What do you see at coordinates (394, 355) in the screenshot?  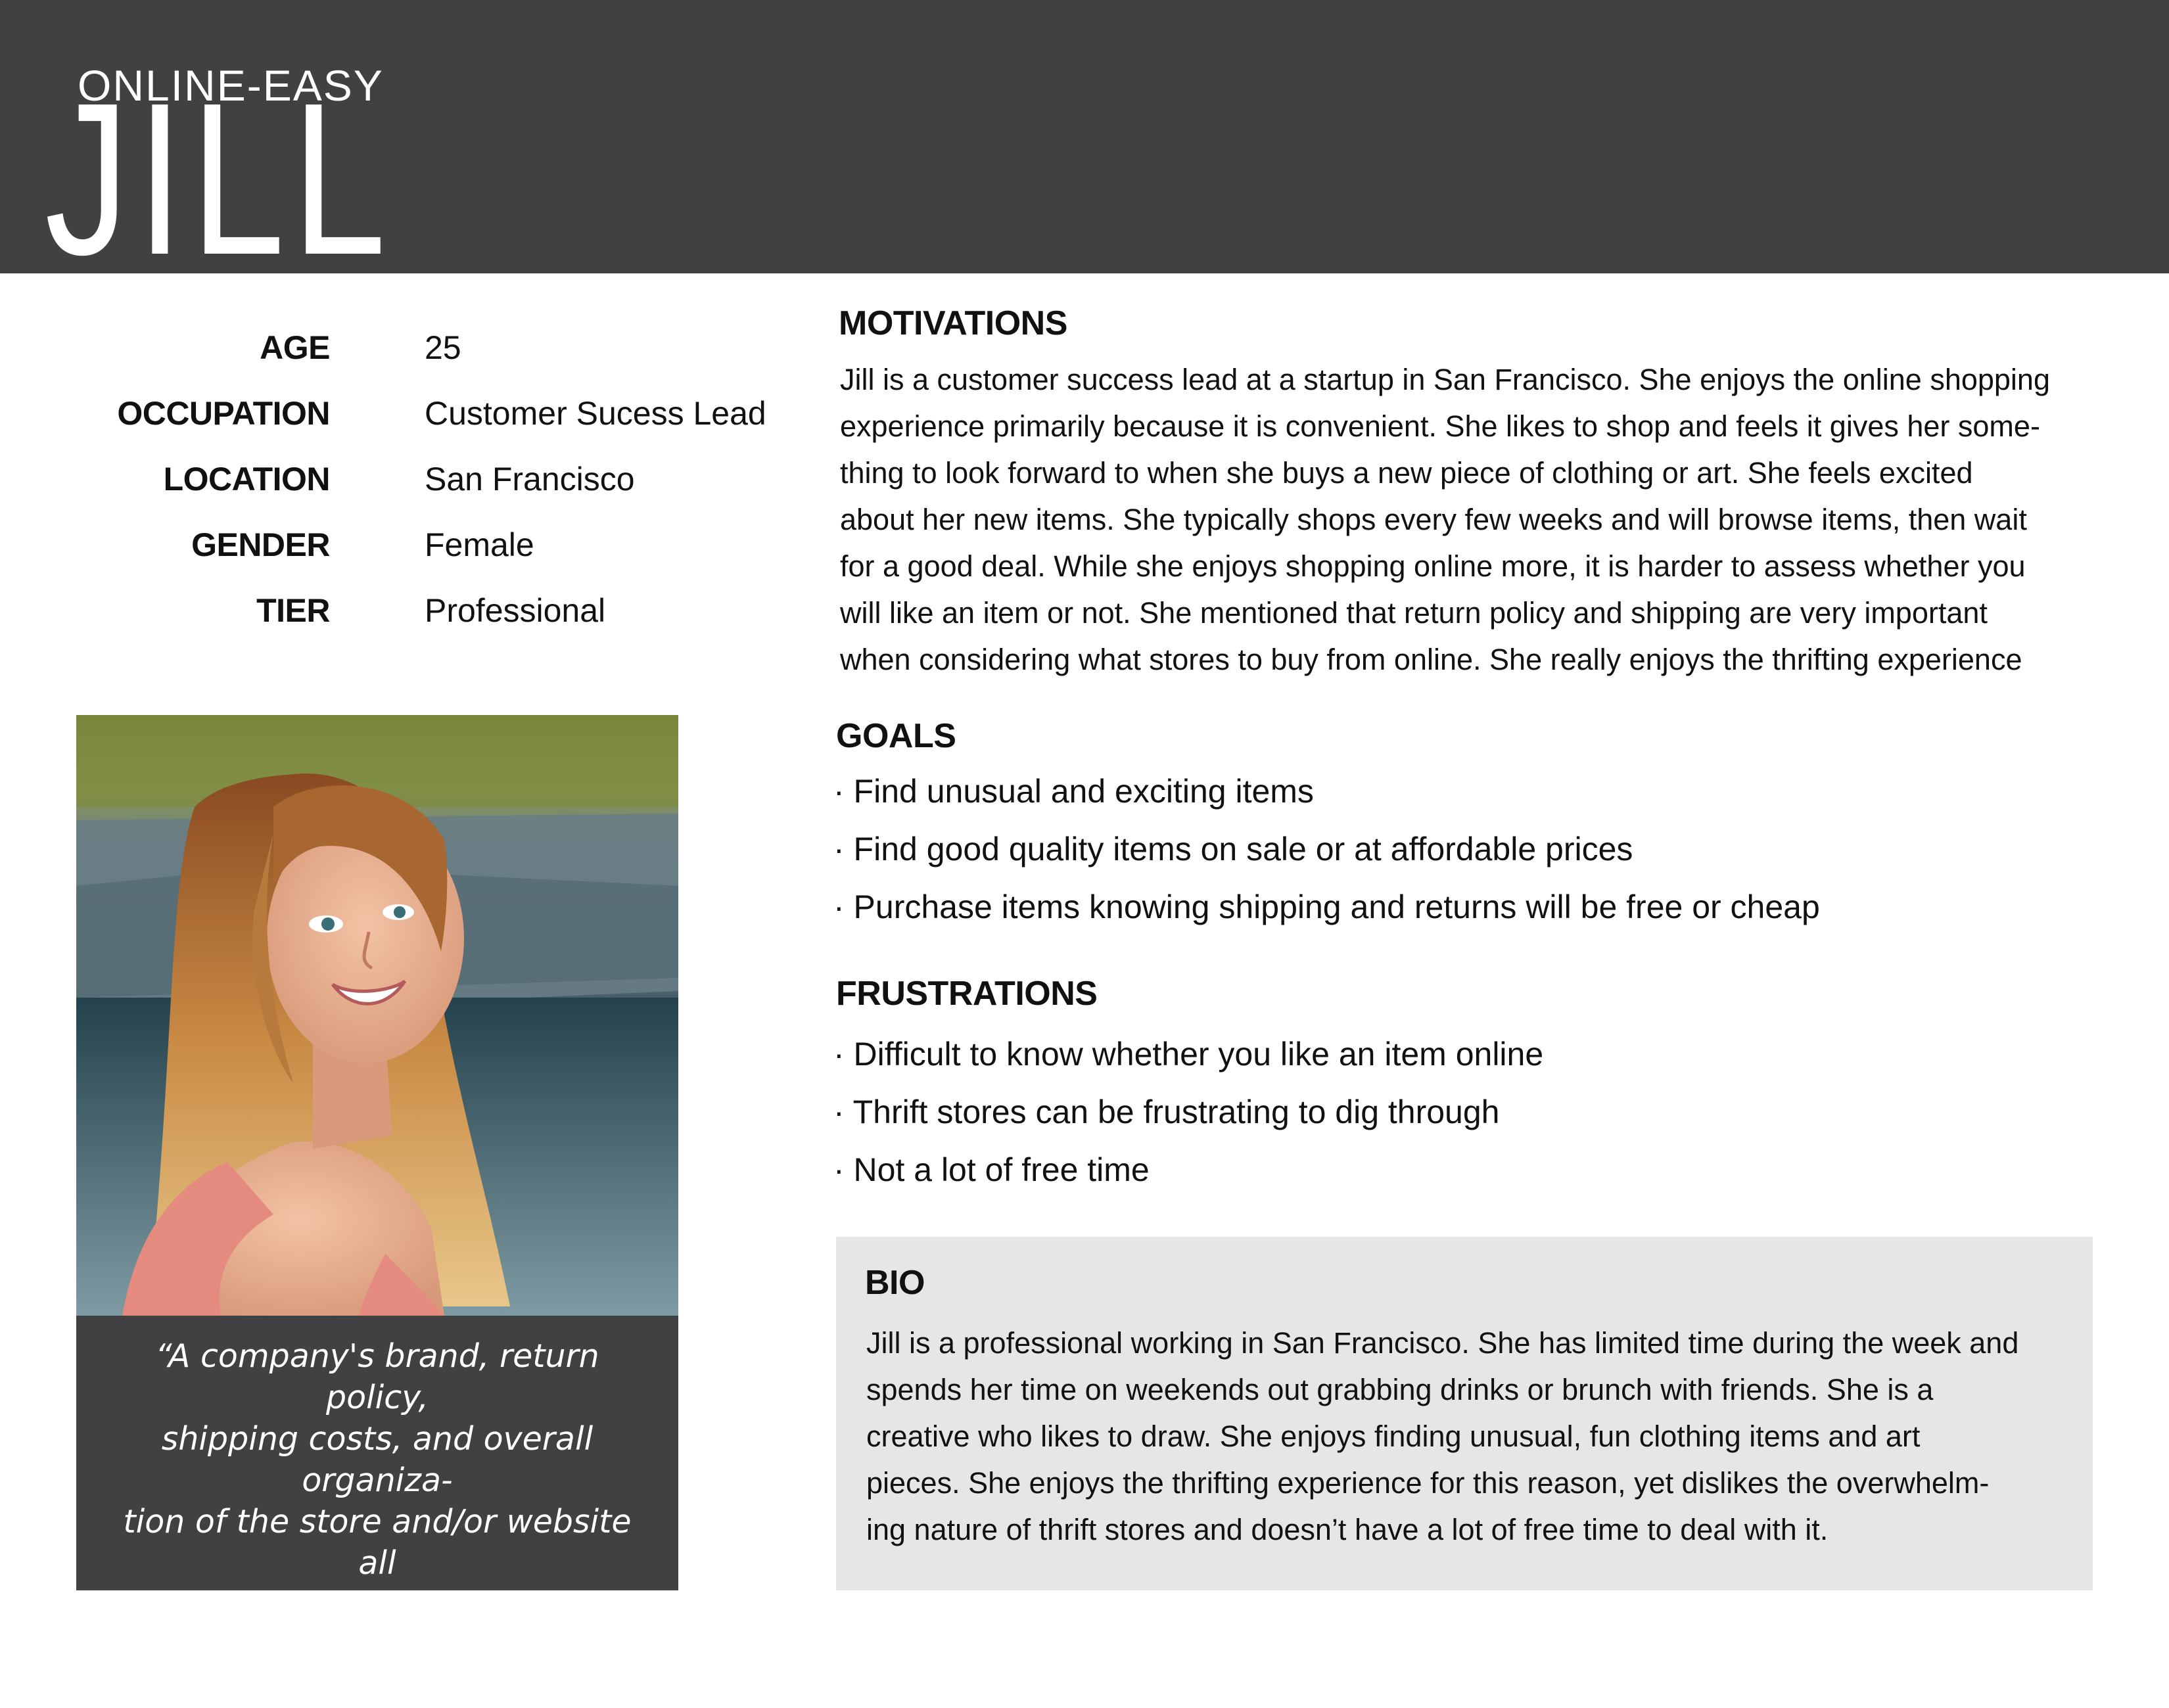 I see `stat-age: AGE 25` at bounding box center [394, 355].